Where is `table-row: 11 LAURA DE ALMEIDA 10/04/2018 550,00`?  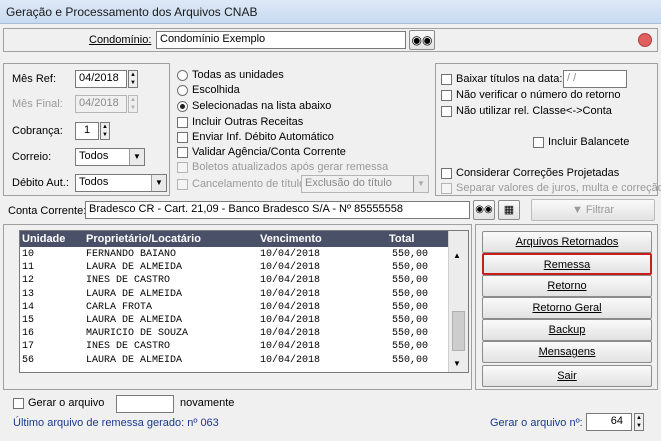
table-row: 11 LAURA DE ALMEIDA 10/04/2018 550,00 is located at coordinates (234, 268).